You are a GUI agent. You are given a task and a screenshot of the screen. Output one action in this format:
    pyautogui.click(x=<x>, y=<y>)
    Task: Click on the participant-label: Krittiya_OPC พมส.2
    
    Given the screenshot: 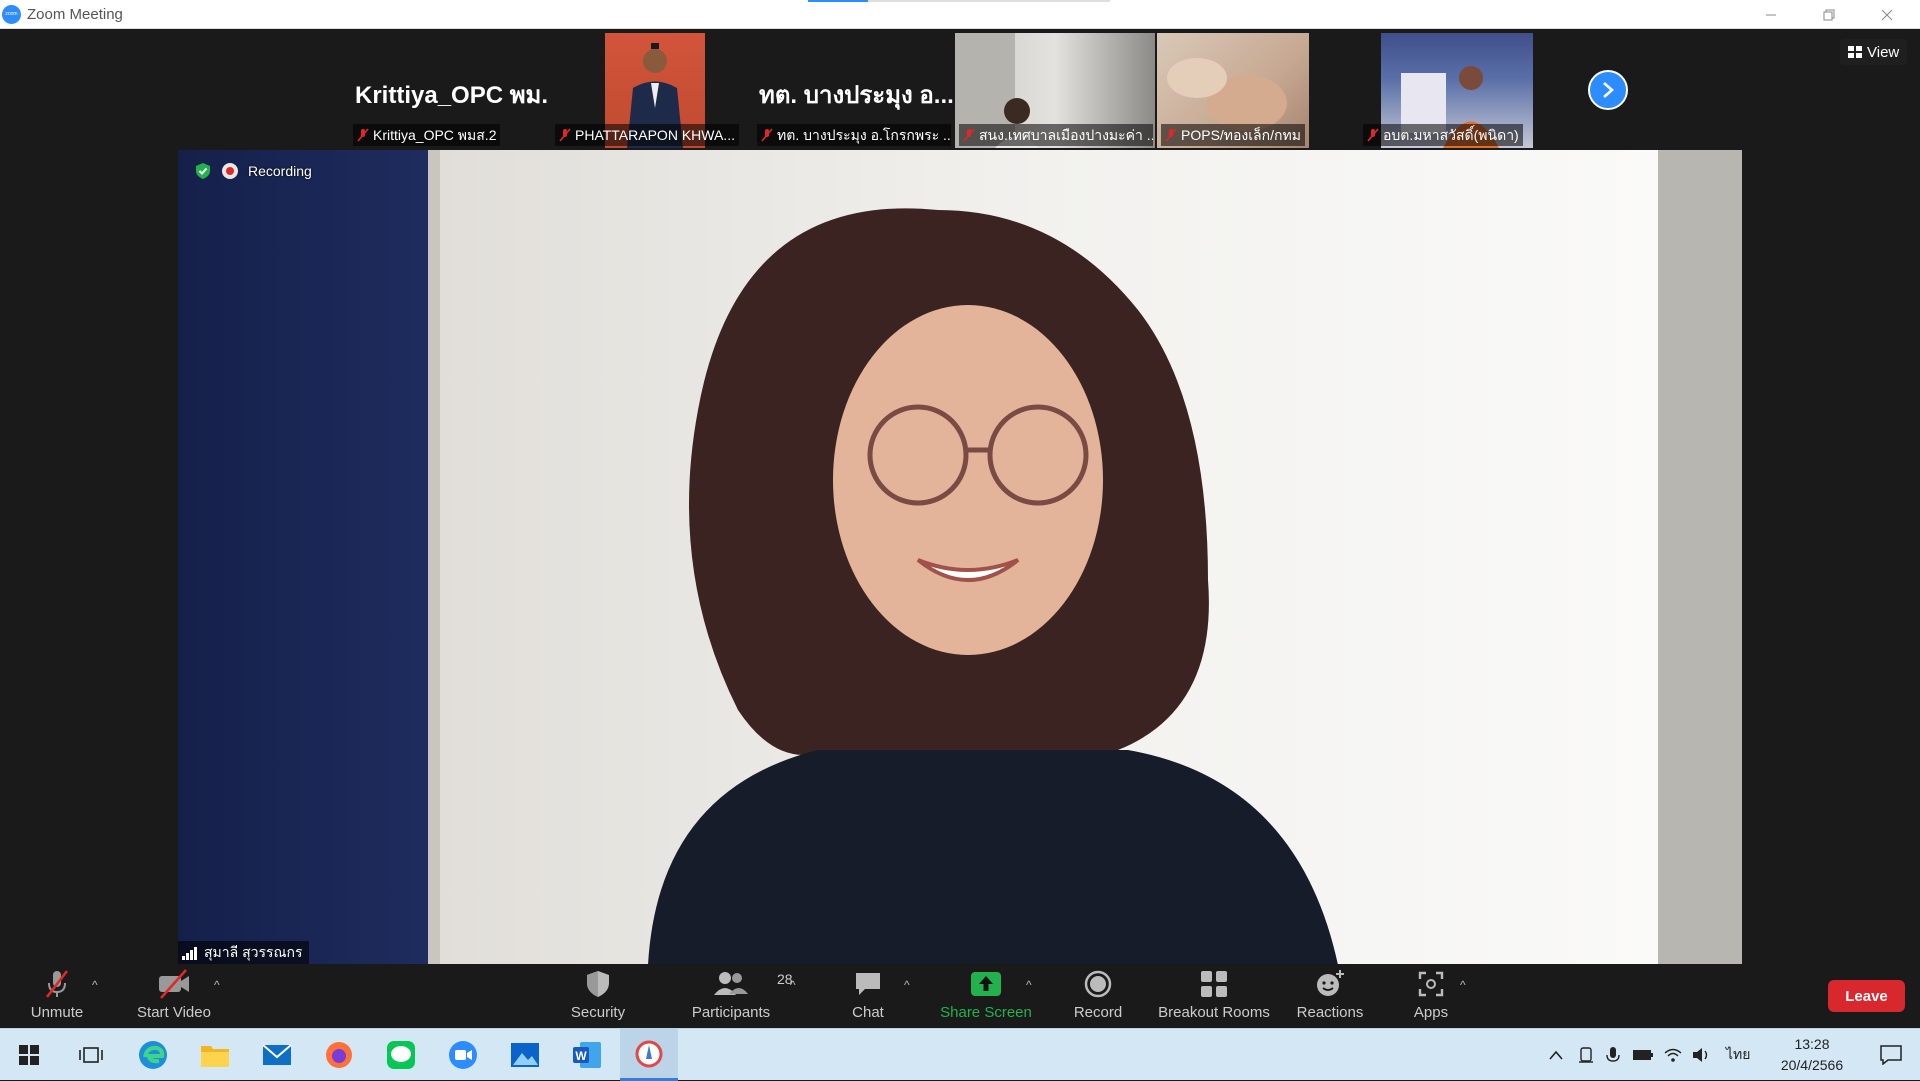 What is the action you would take?
    pyautogui.click(x=427, y=135)
    